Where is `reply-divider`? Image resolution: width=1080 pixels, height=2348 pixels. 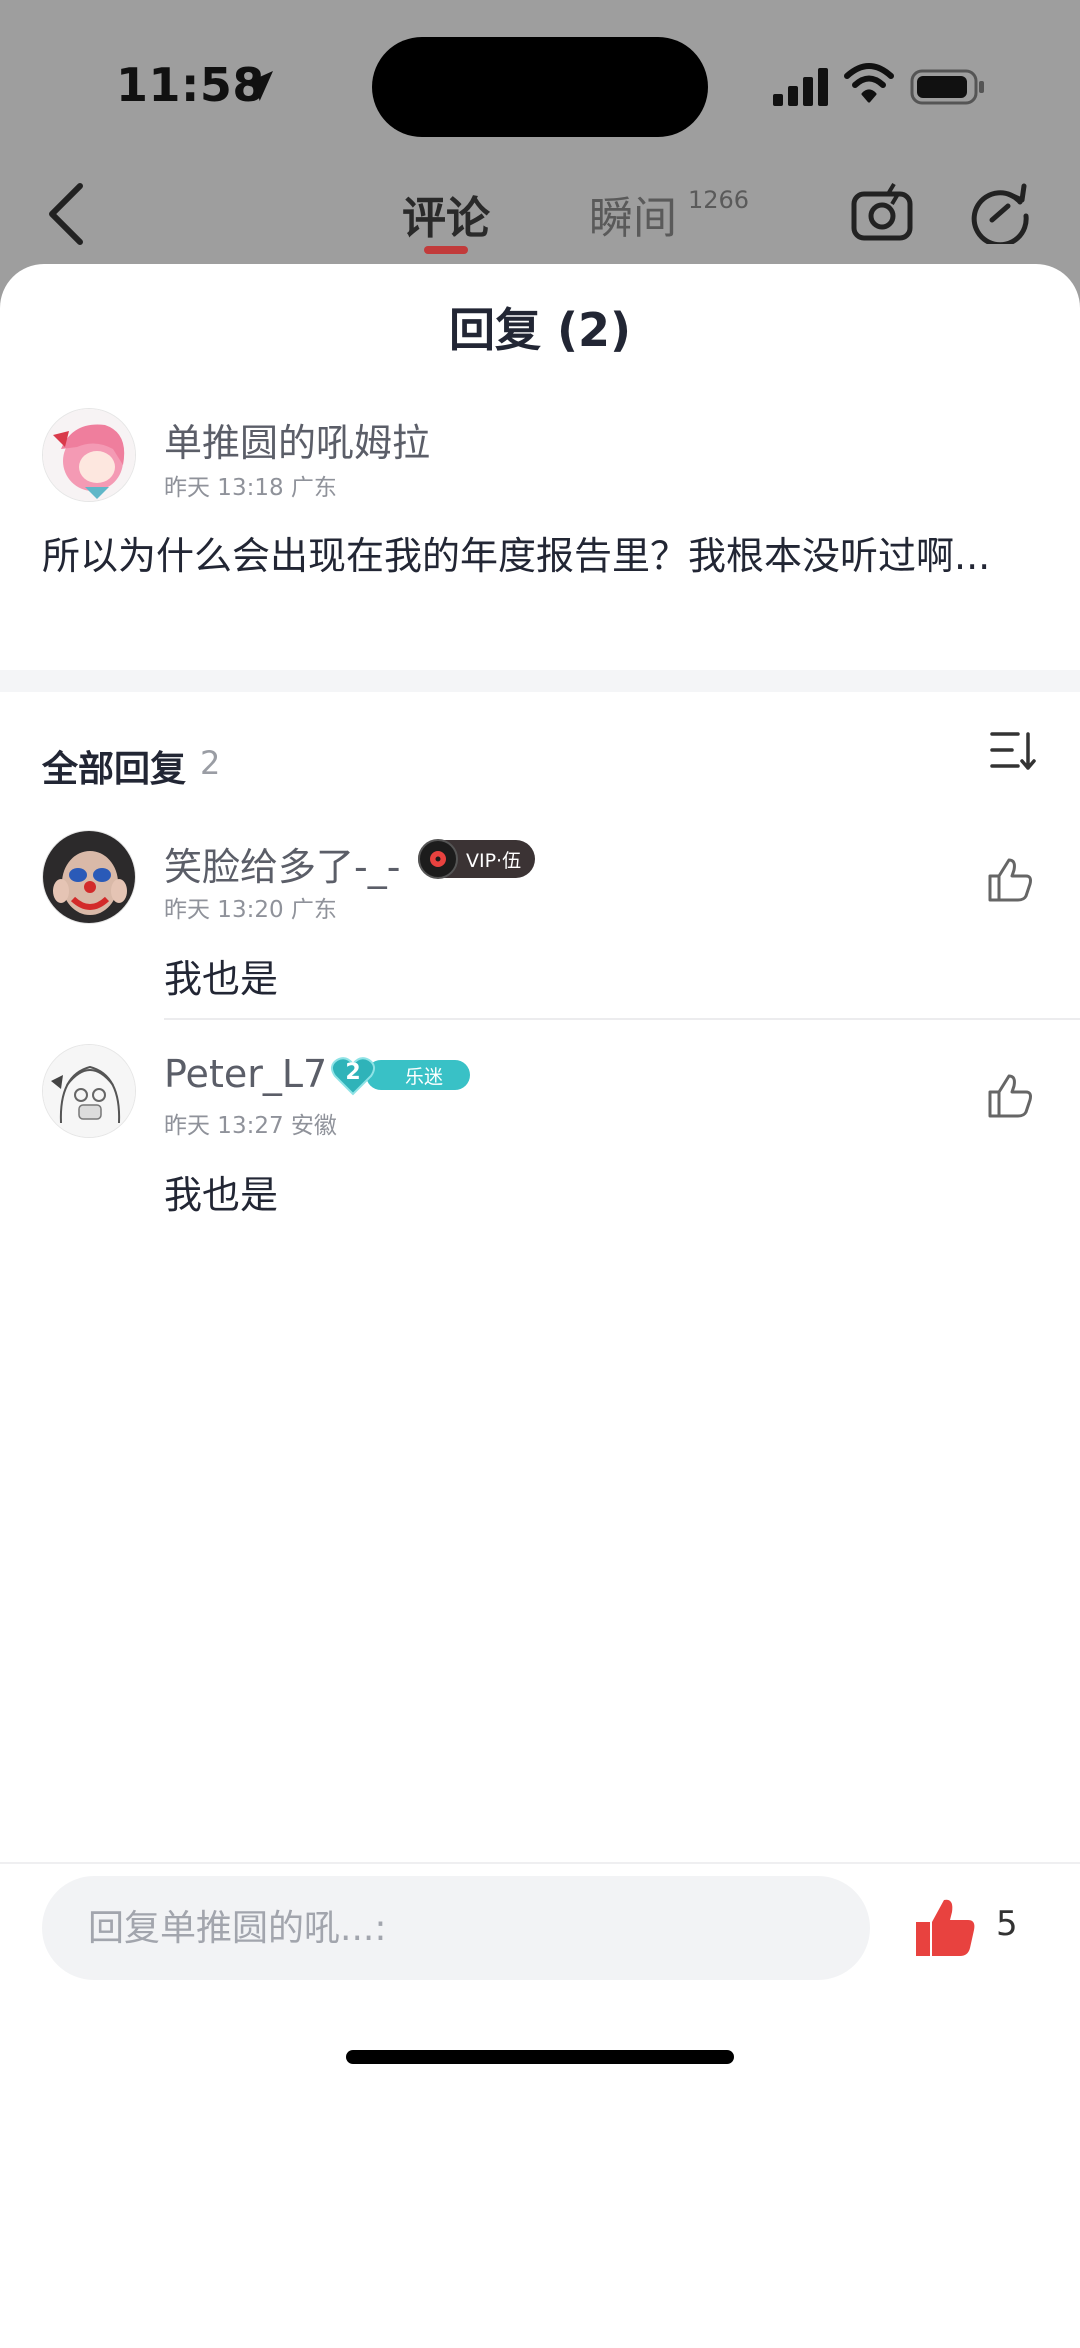
reply-divider is located at coordinates (622, 1019).